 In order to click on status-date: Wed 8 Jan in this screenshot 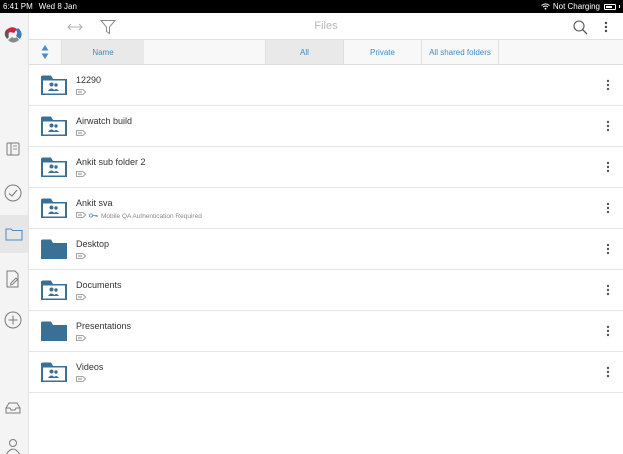, I will do `click(57, 6)`.